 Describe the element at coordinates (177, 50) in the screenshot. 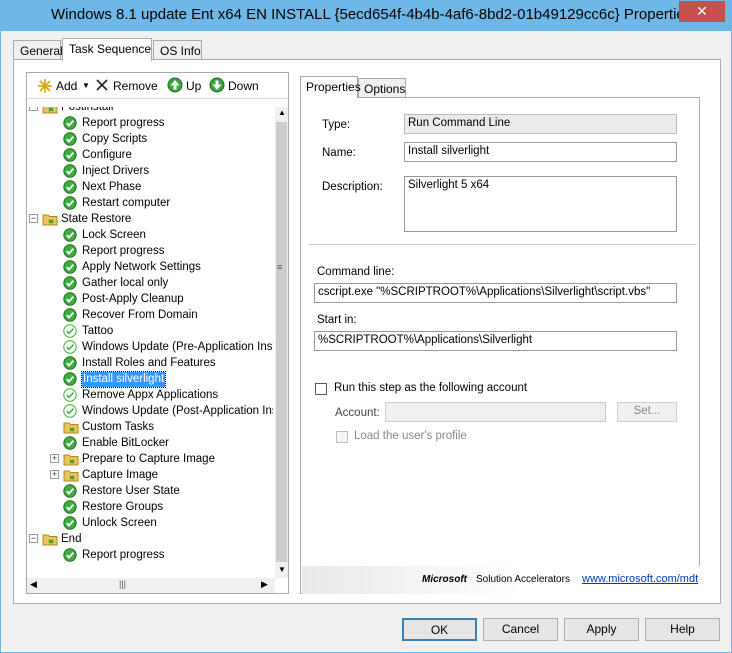

I see `tab-os-info: OS Info` at that location.